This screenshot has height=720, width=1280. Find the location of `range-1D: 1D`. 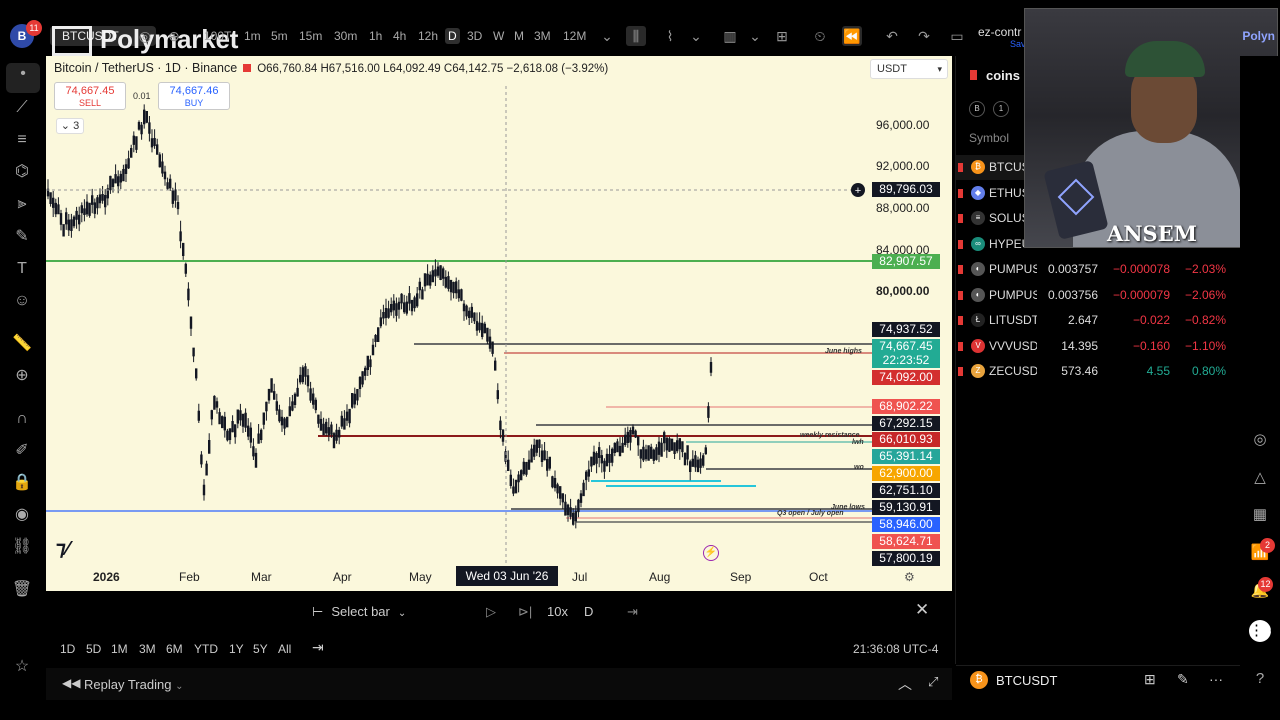

range-1D: 1D is located at coordinates (67, 649).